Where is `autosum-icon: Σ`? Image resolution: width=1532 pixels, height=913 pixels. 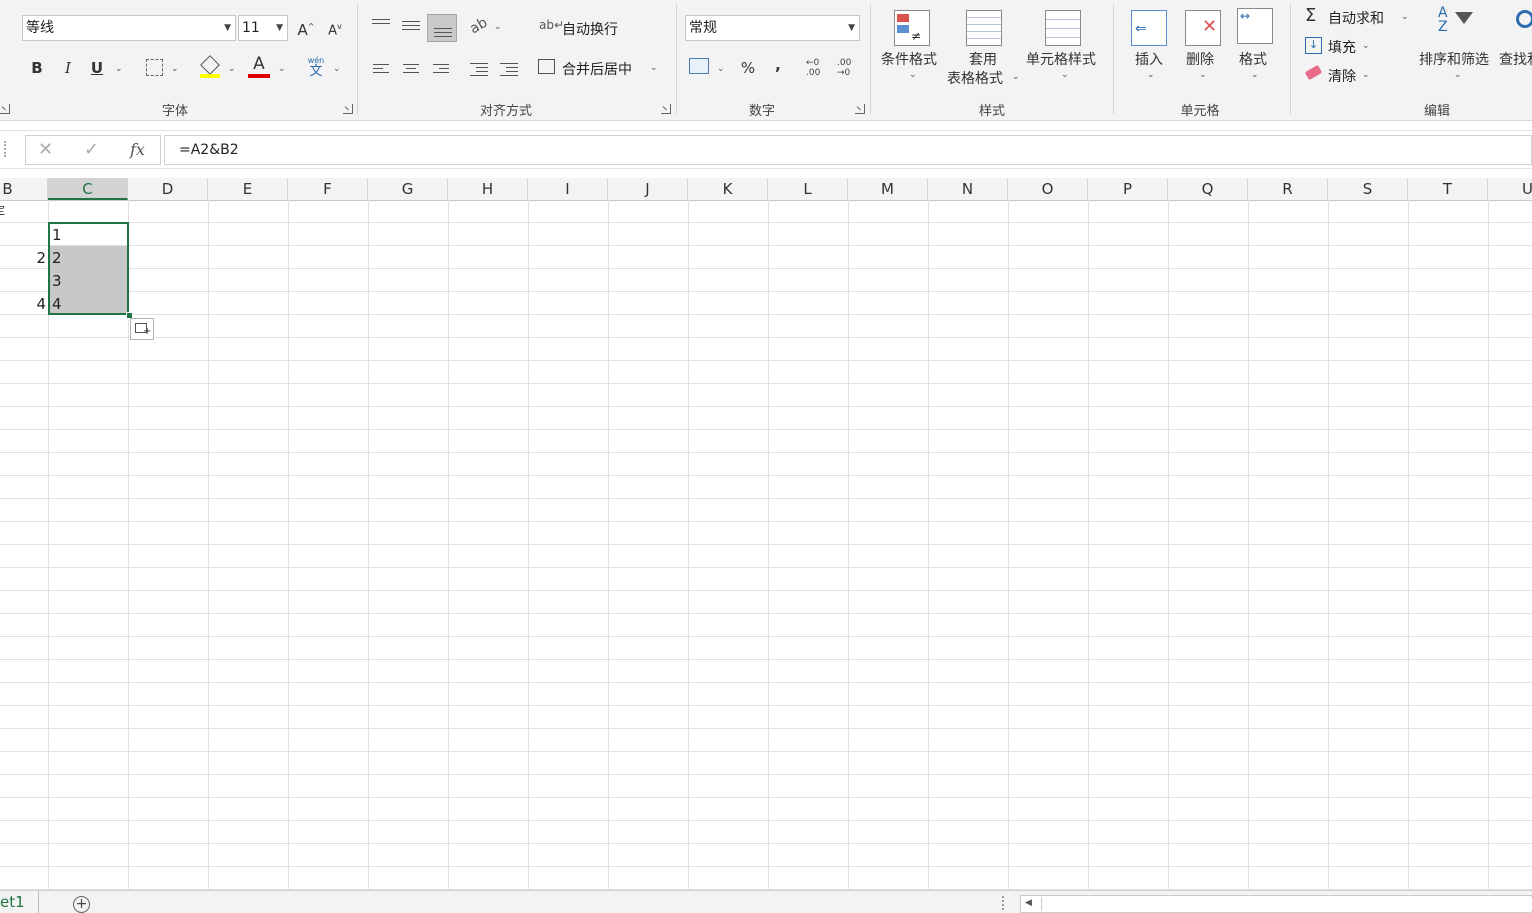
autosum-icon: Σ is located at coordinates (1310, 15).